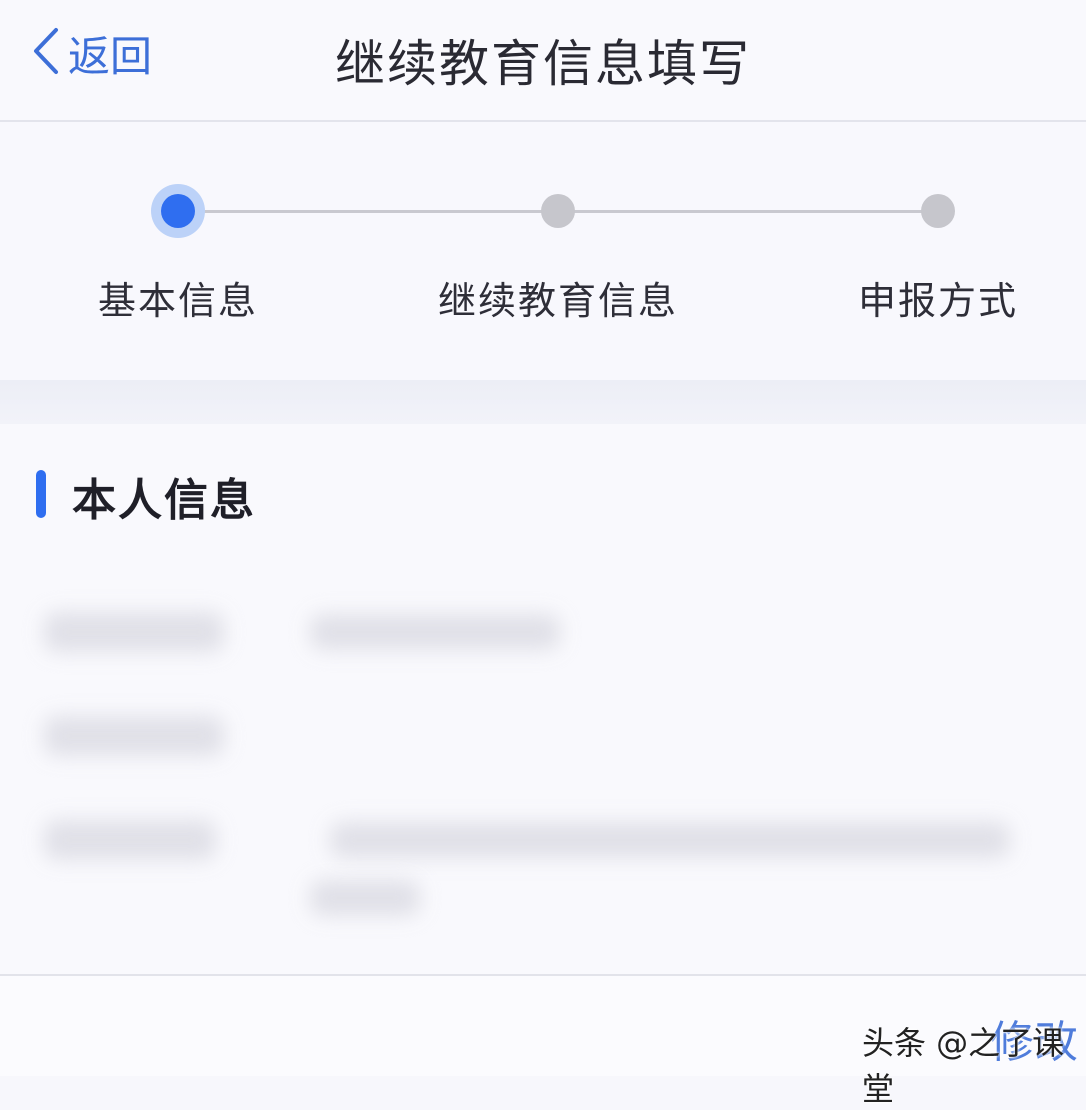 This screenshot has width=1086, height=1110. Describe the element at coordinates (963, 1066) in the screenshot. I see `watermark: 头条 @之了课堂` at that location.